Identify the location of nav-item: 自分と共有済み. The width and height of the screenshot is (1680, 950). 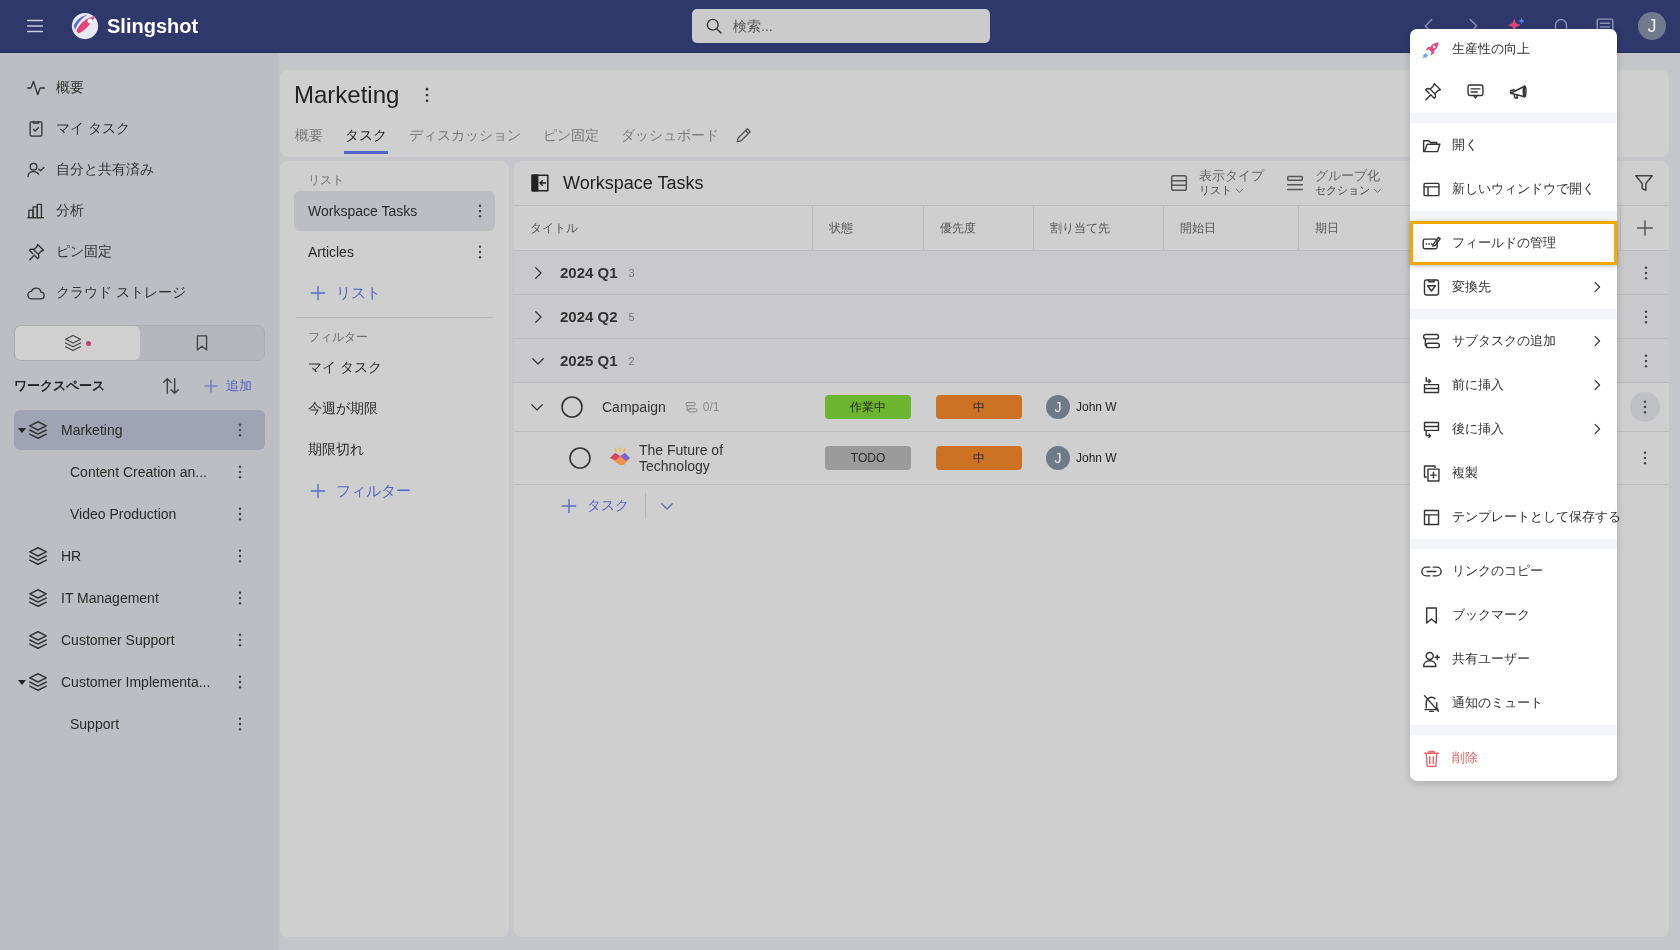
(139, 169).